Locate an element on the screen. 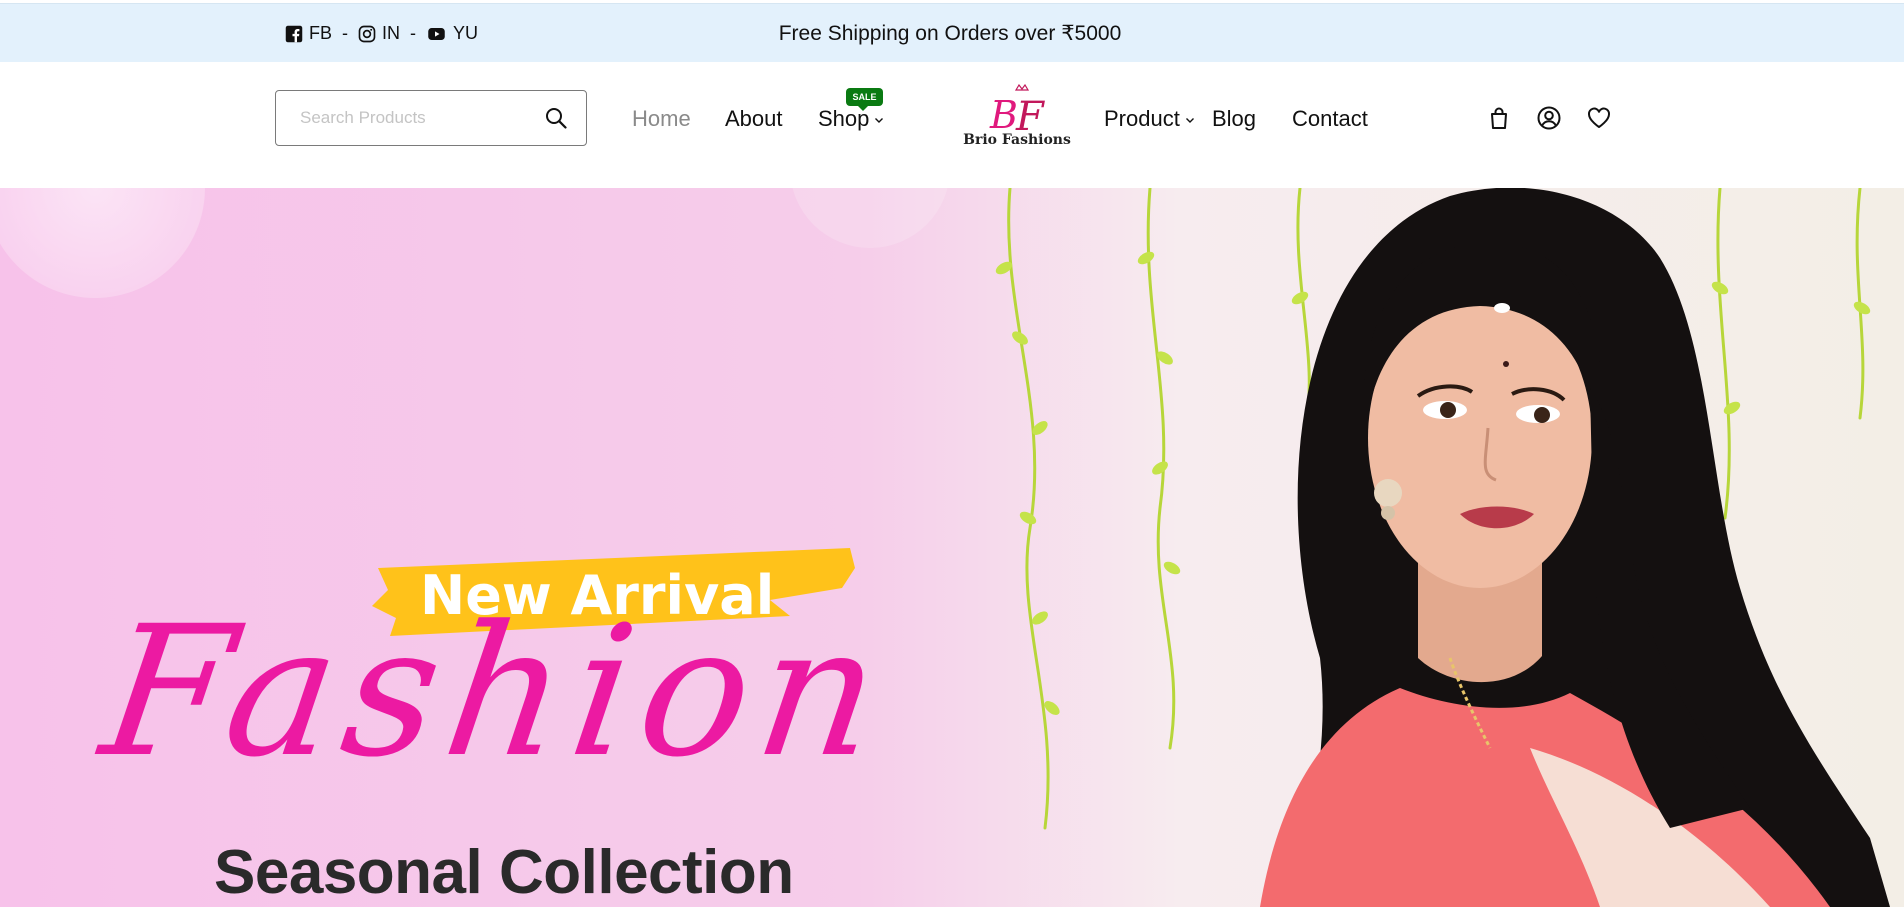  announcement-text: Free Shipping on Orders over ₹5000 is located at coordinates (950, 33).